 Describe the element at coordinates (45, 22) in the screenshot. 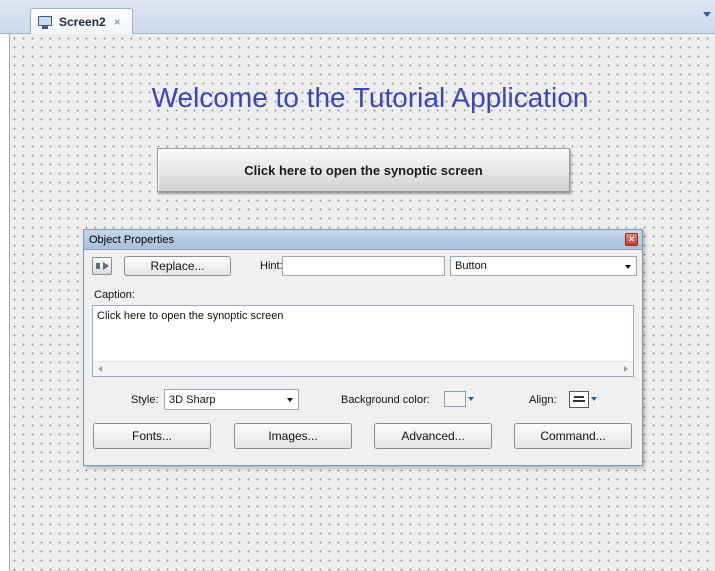

I see `monitor-icon` at that location.